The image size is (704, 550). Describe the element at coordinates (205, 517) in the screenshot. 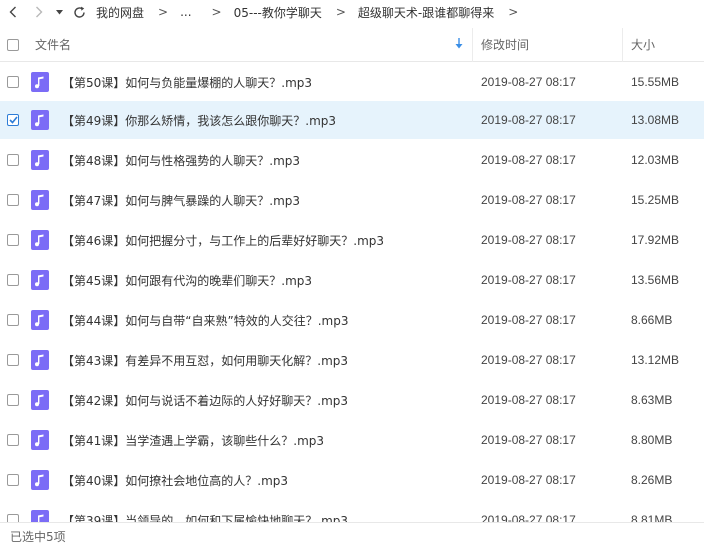

I see `file-name: 【第39课】当领导的，如何和下属愉快地聊天？.mp3` at that location.